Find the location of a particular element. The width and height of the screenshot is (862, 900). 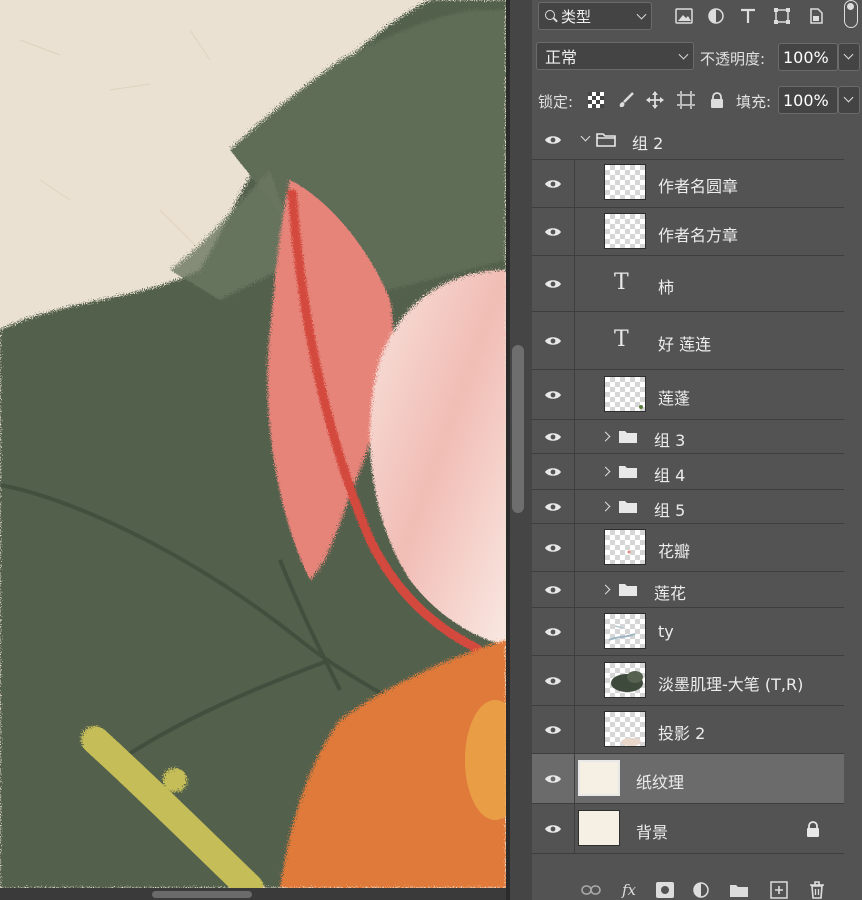

layer-row-group-3: 组 3 is located at coordinates (688, 437).